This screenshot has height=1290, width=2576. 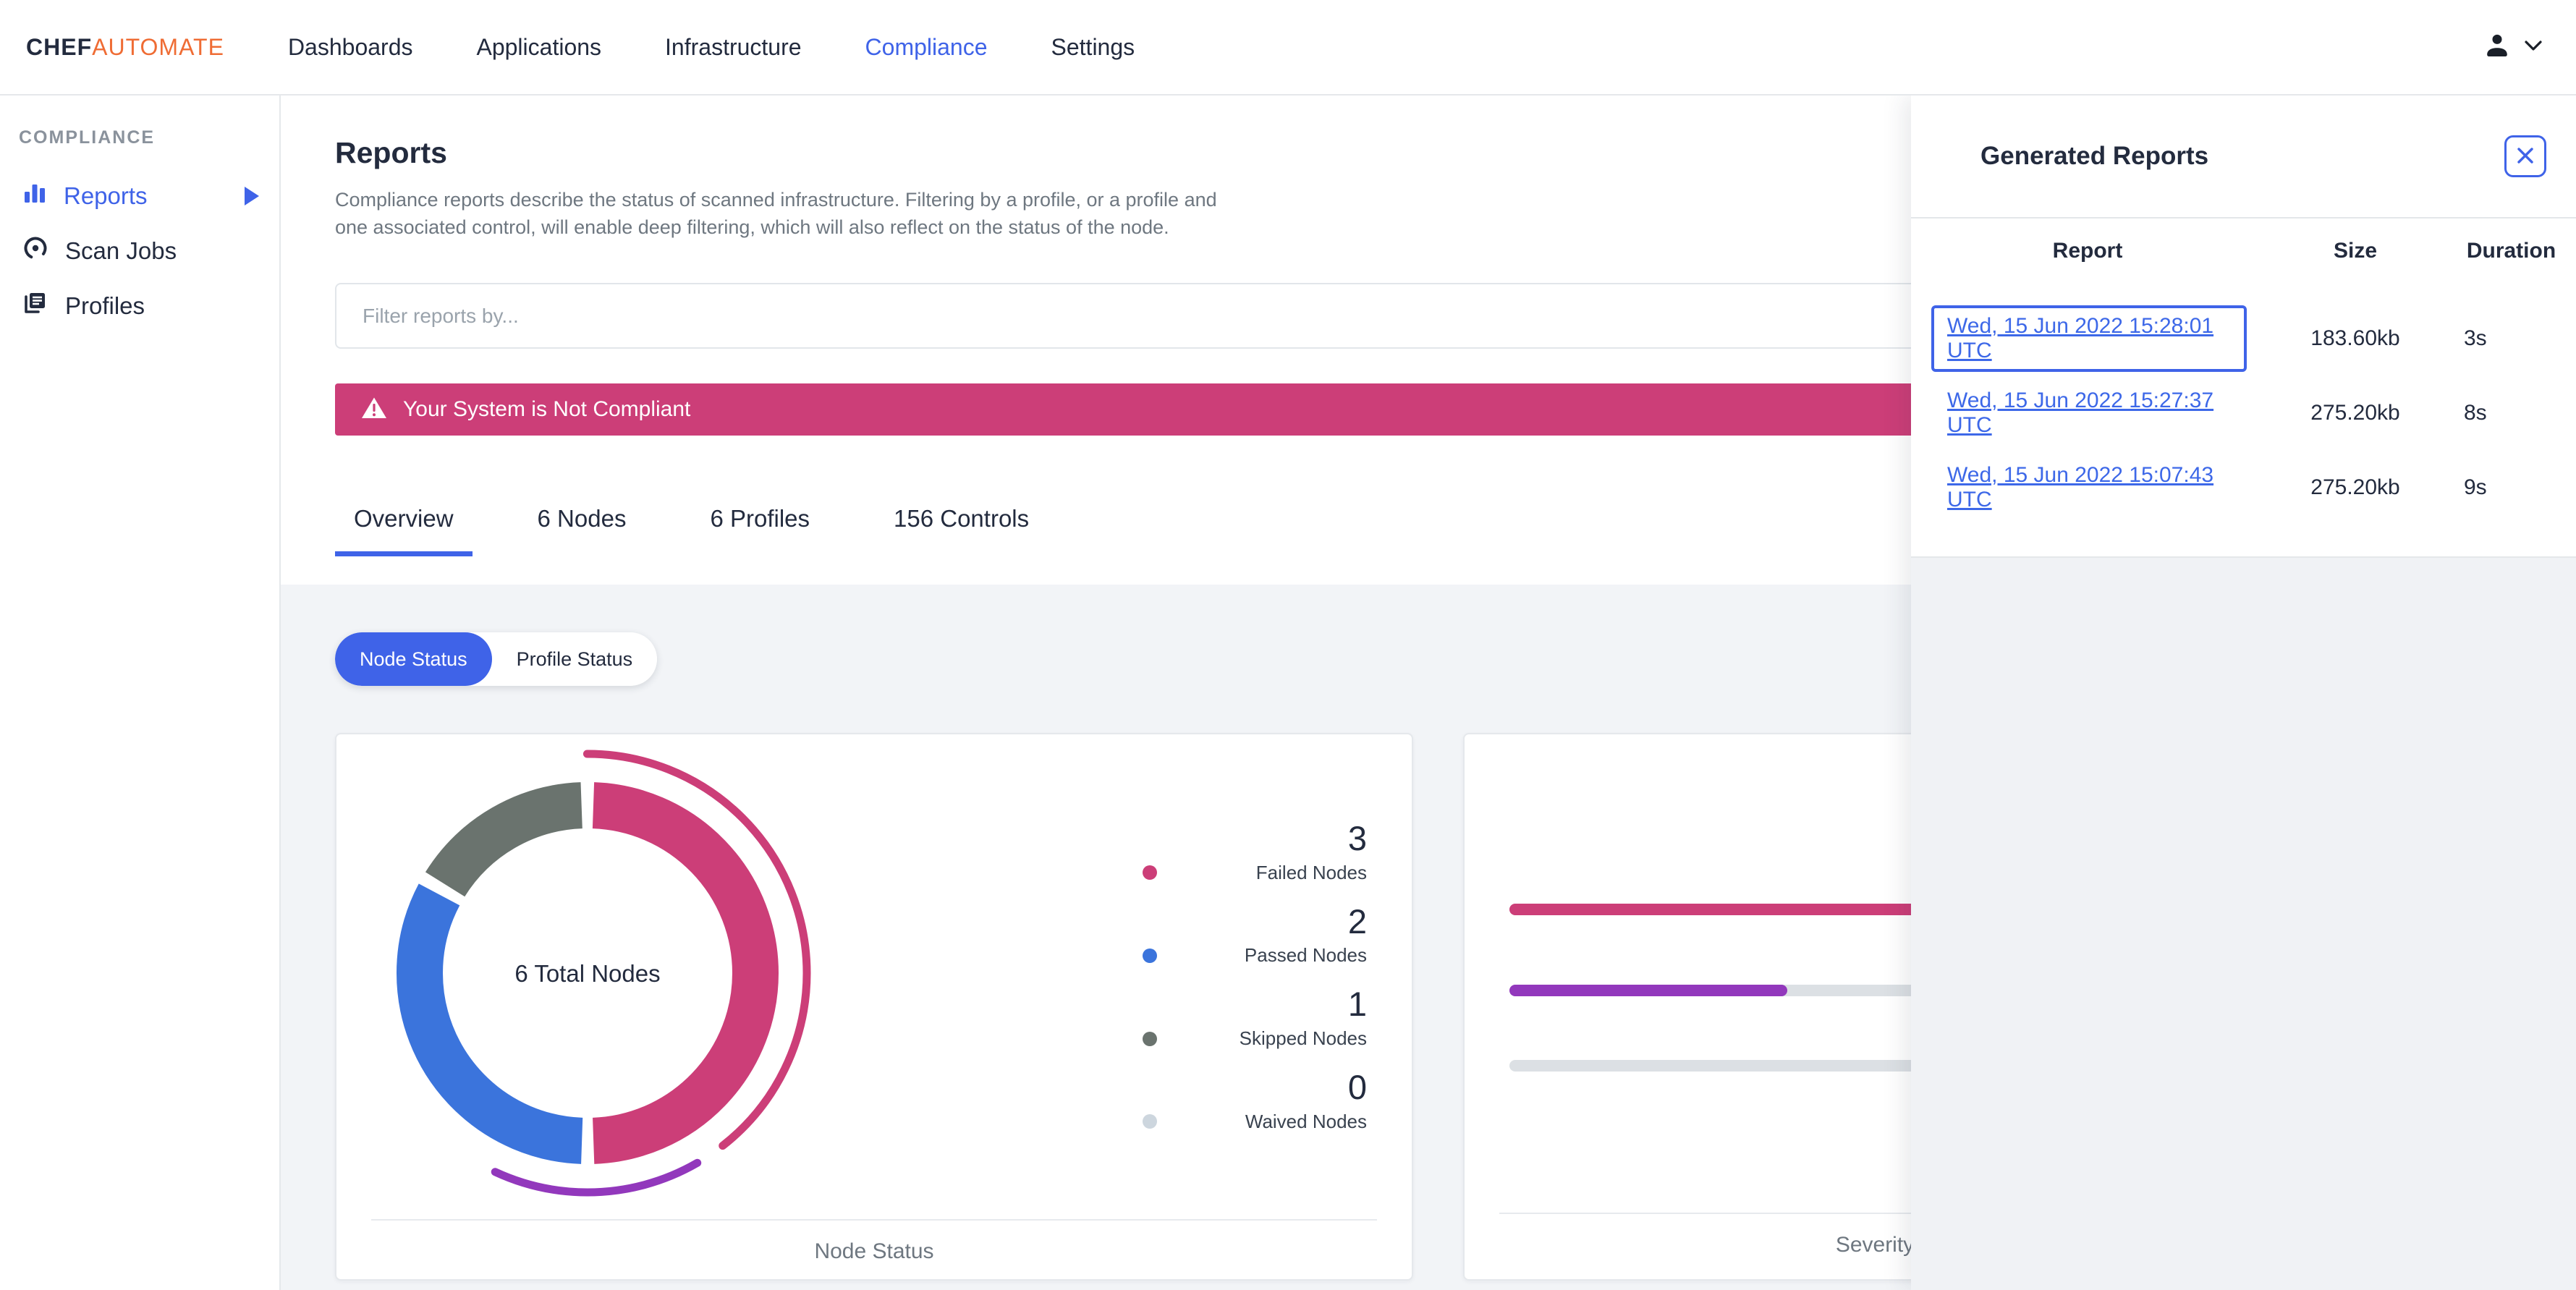 I want to click on sidebar-item-scan-jobs: Scan Jobs, so click(x=139, y=251).